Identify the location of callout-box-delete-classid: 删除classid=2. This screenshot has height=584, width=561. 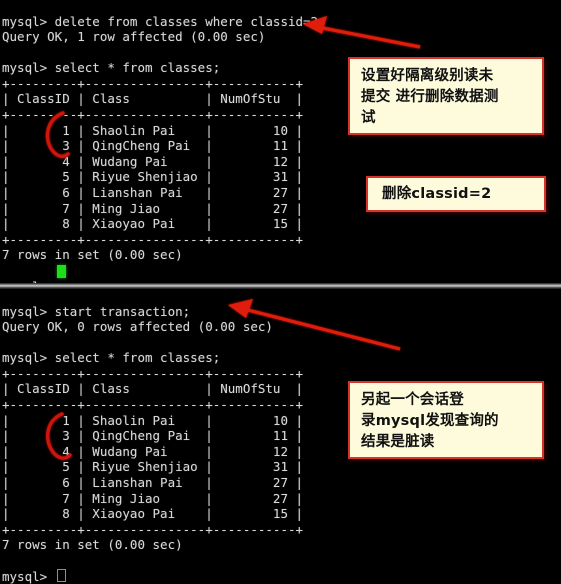
(456, 194).